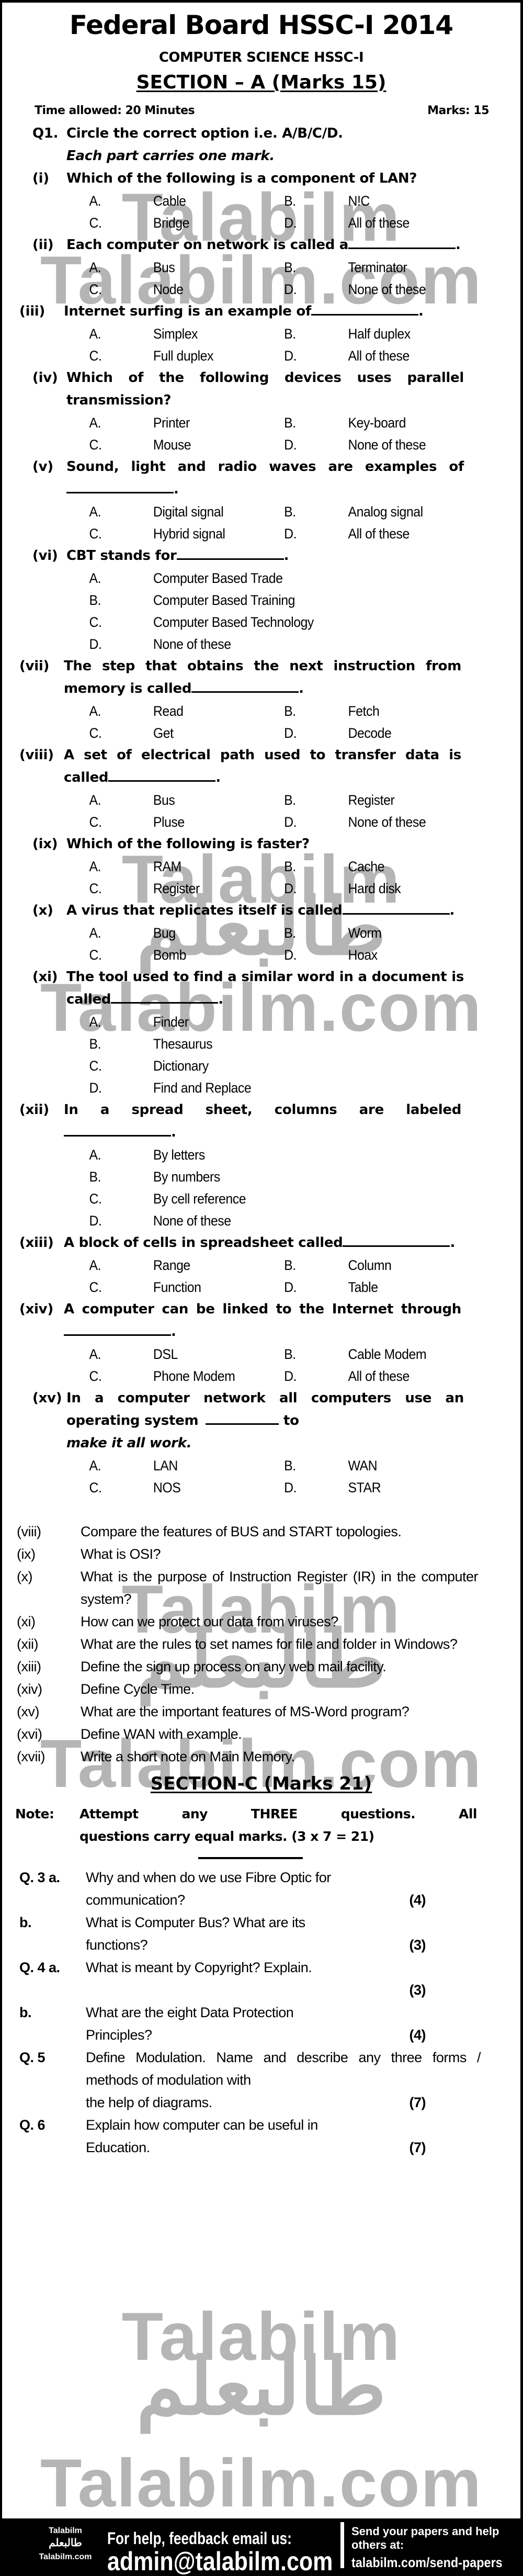 The width and height of the screenshot is (523, 2576). Describe the element at coordinates (381, 711) in the screenshot. I see `option-b: B. Fetch` at that location.